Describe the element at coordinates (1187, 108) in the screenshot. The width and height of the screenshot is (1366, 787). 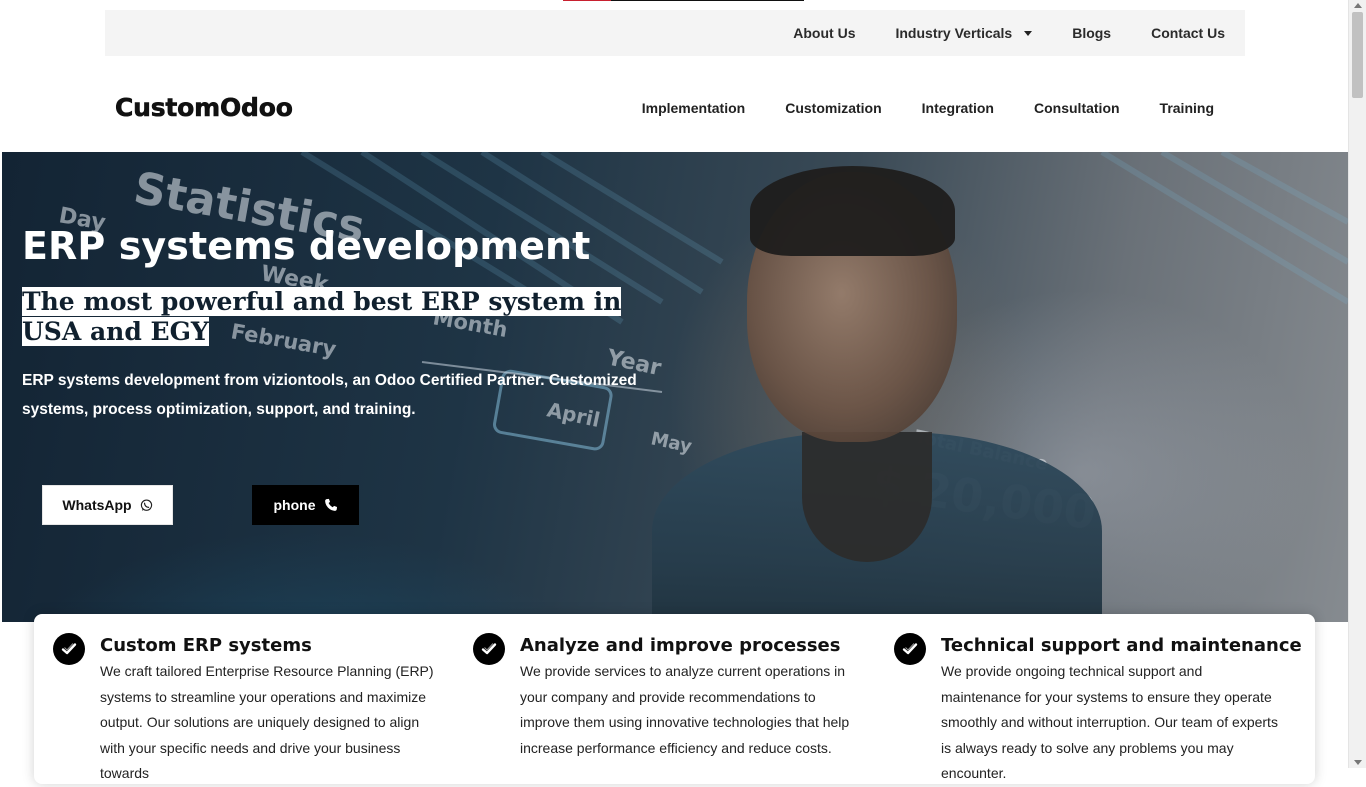
I see `nav-link-training: Training` at that location.